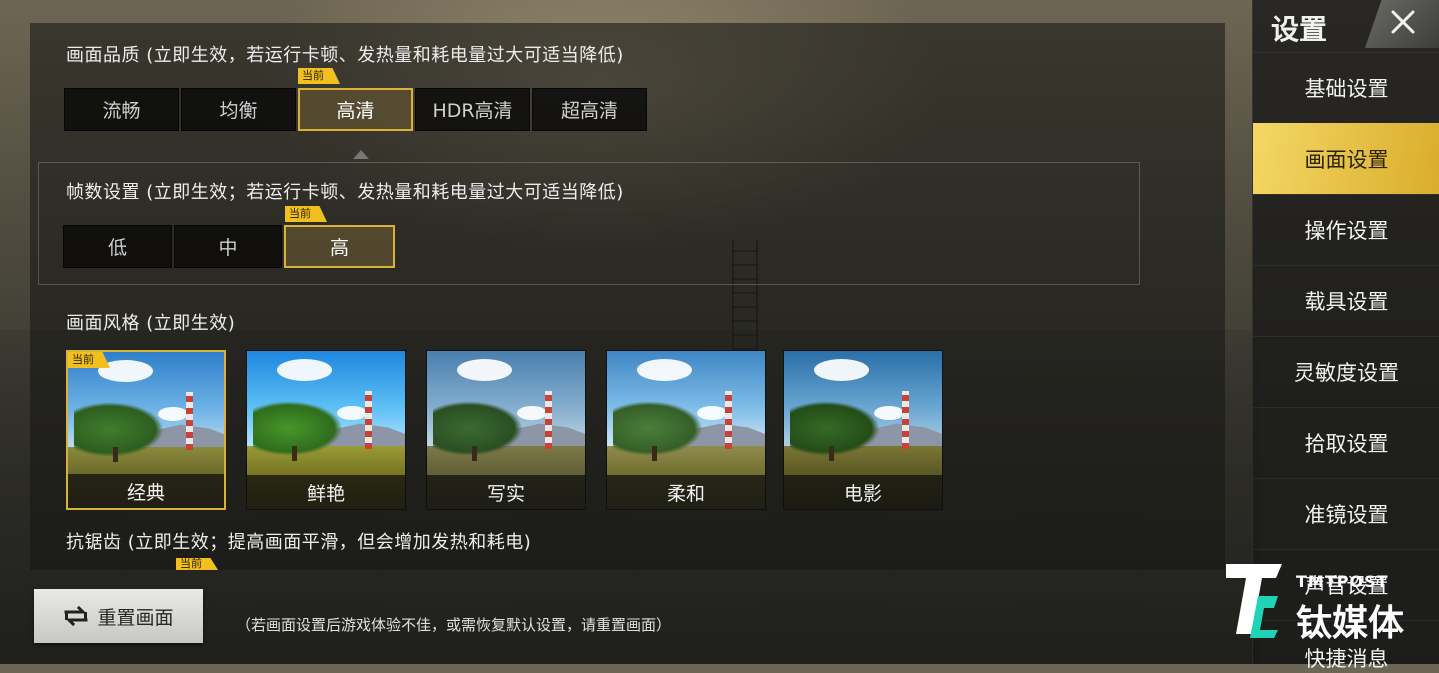  What do you see at coordinates (1346, 300) in the screenshot?
I see `sidebar-item-vehicle: 载具设置` at bounding box center [1346, 300].